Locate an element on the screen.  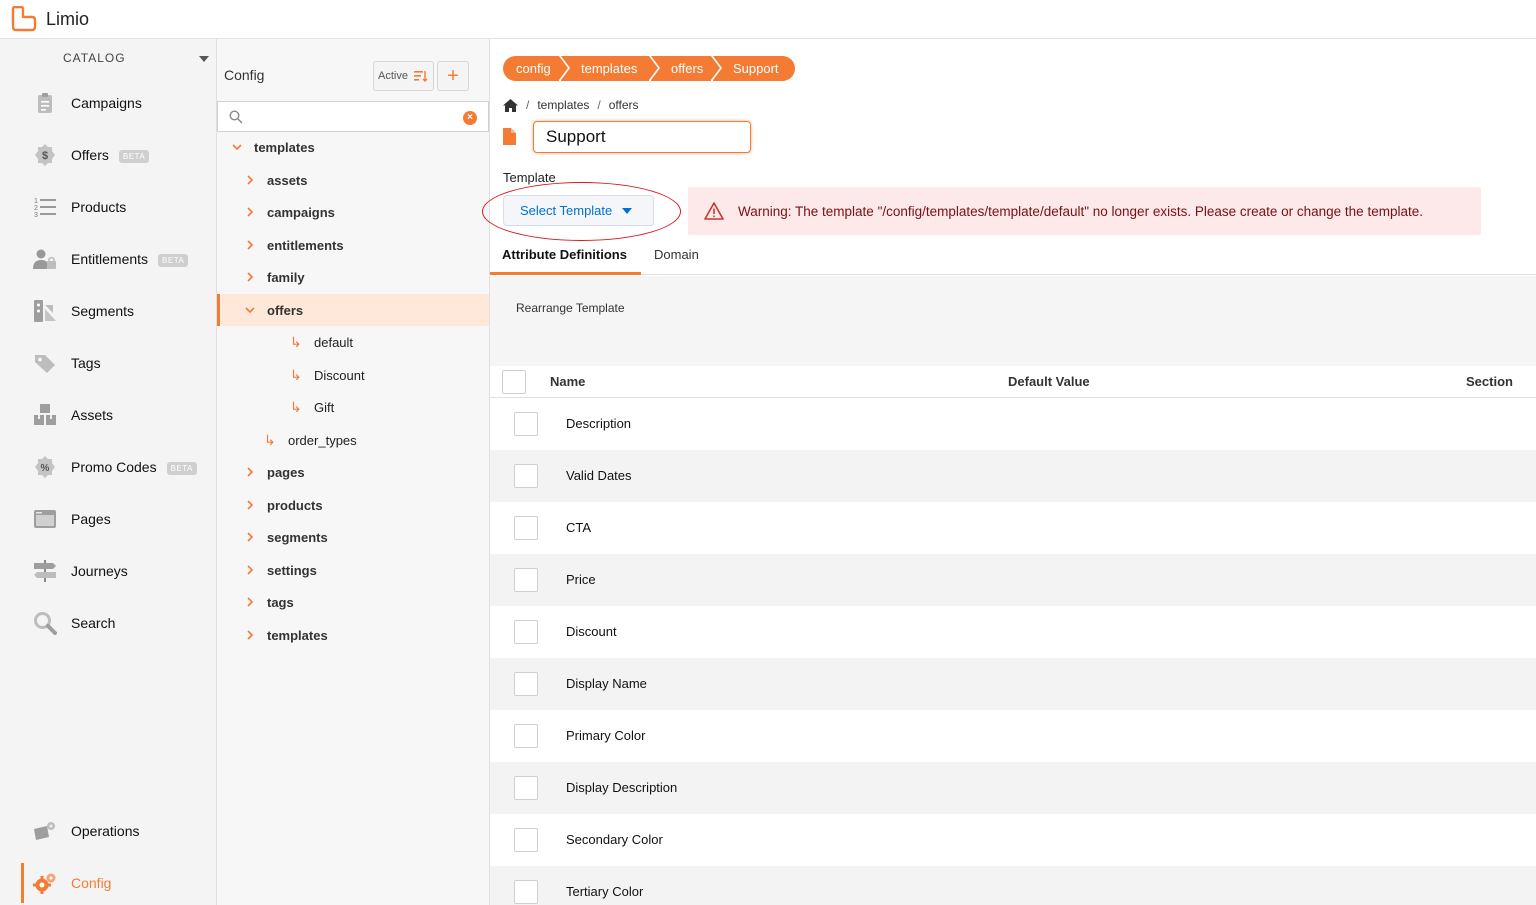
clear-search-icon: × is located at coordinates (470, 118).